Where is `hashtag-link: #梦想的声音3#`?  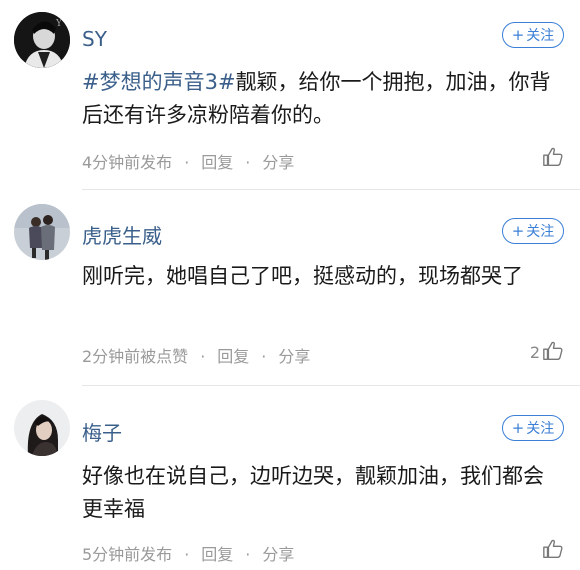 hashtag-link: #梦想的声音3# is located at coordinates (159, 82).